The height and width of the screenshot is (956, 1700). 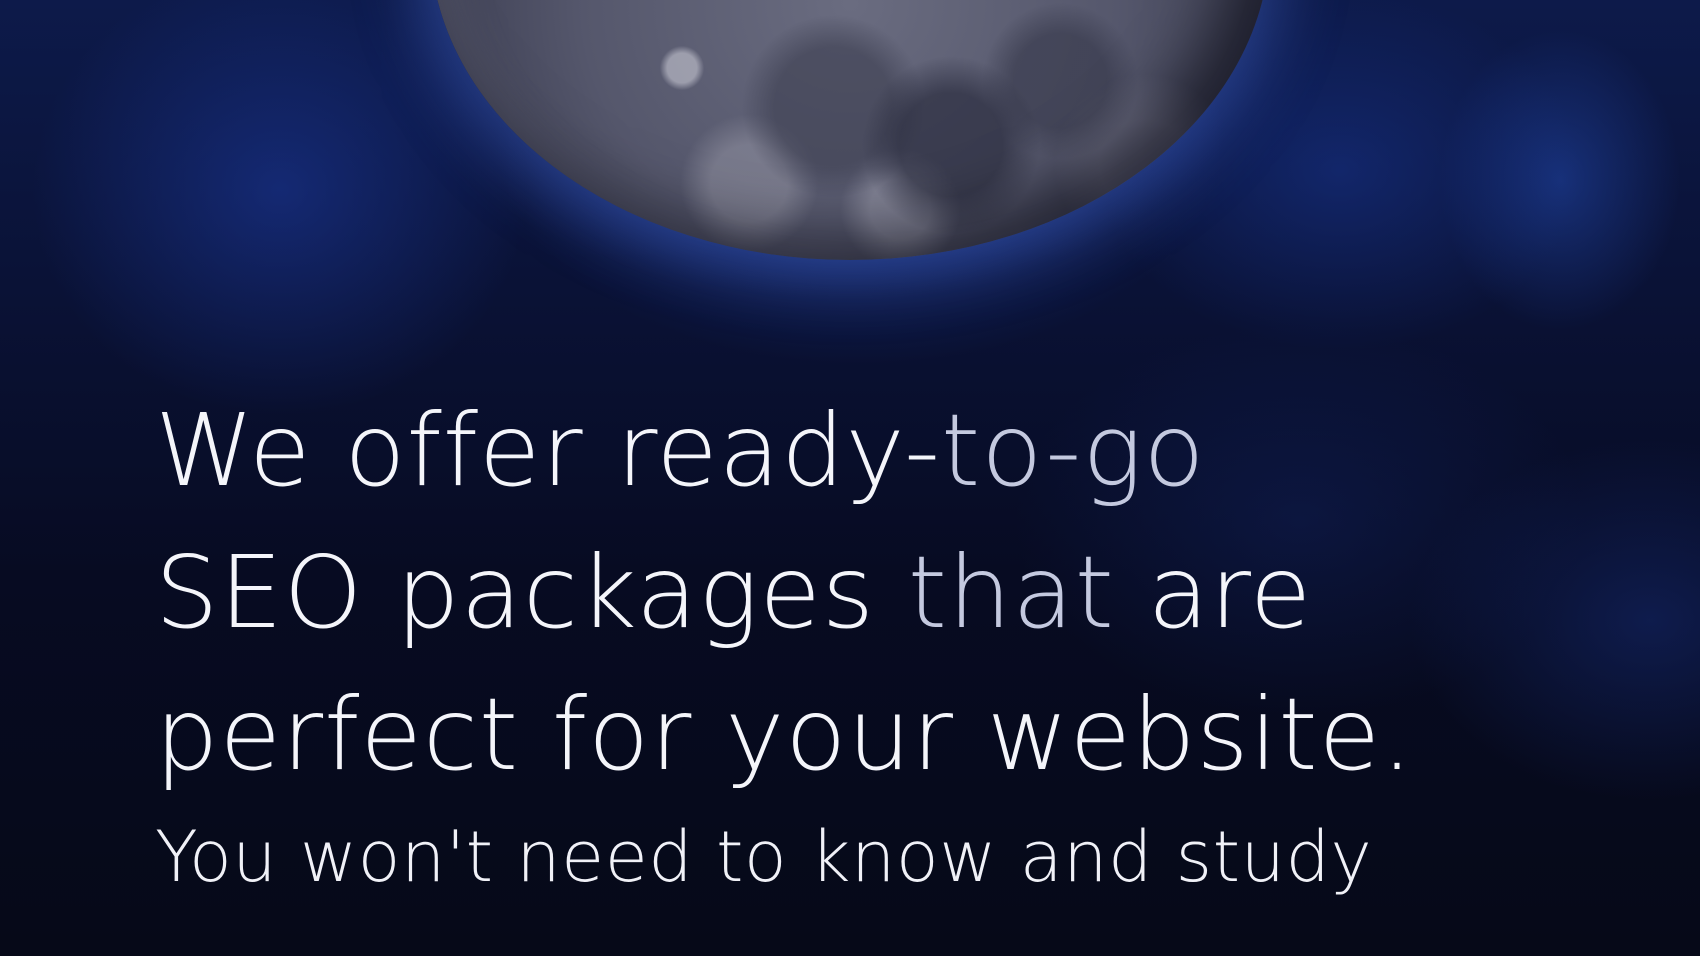 What do you see at coordinates (548, 450) in the screenshot?
I see `headline-line-1-bright: We offer ready-` at bounding box center [548, 450].